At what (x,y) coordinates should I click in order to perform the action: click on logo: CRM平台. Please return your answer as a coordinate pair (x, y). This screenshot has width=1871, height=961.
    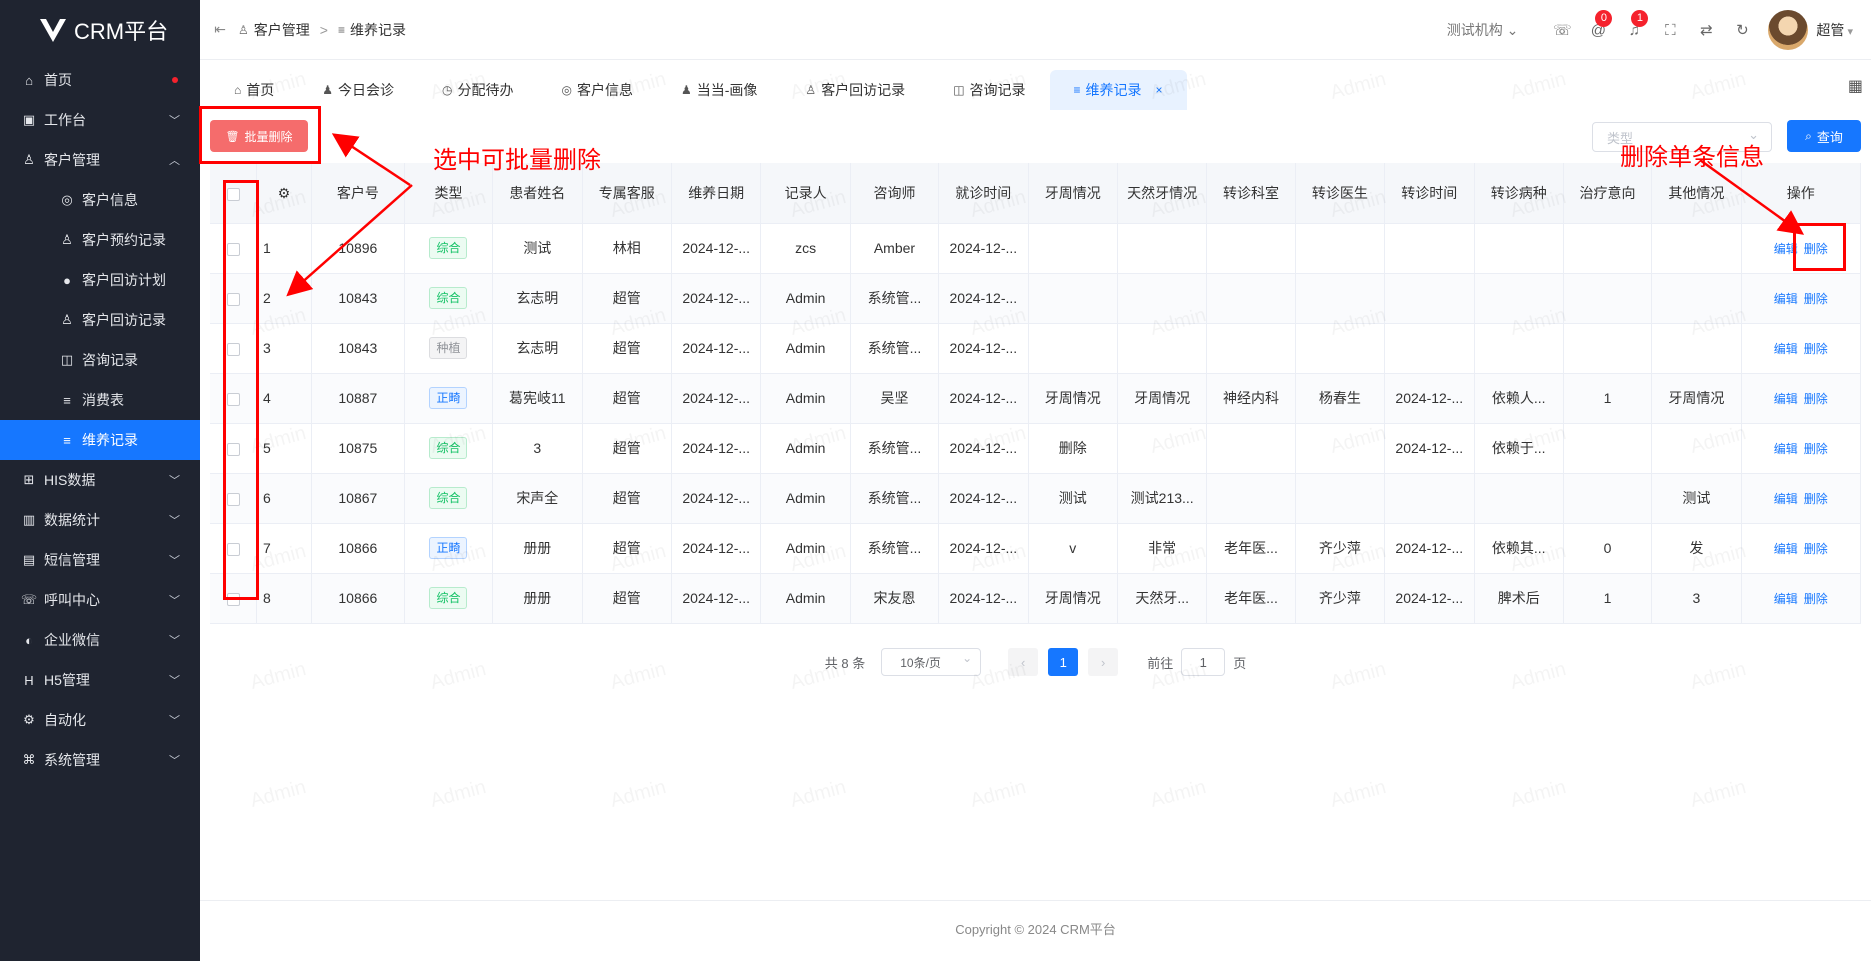
    Looking at the image, I should click on (100, 30).